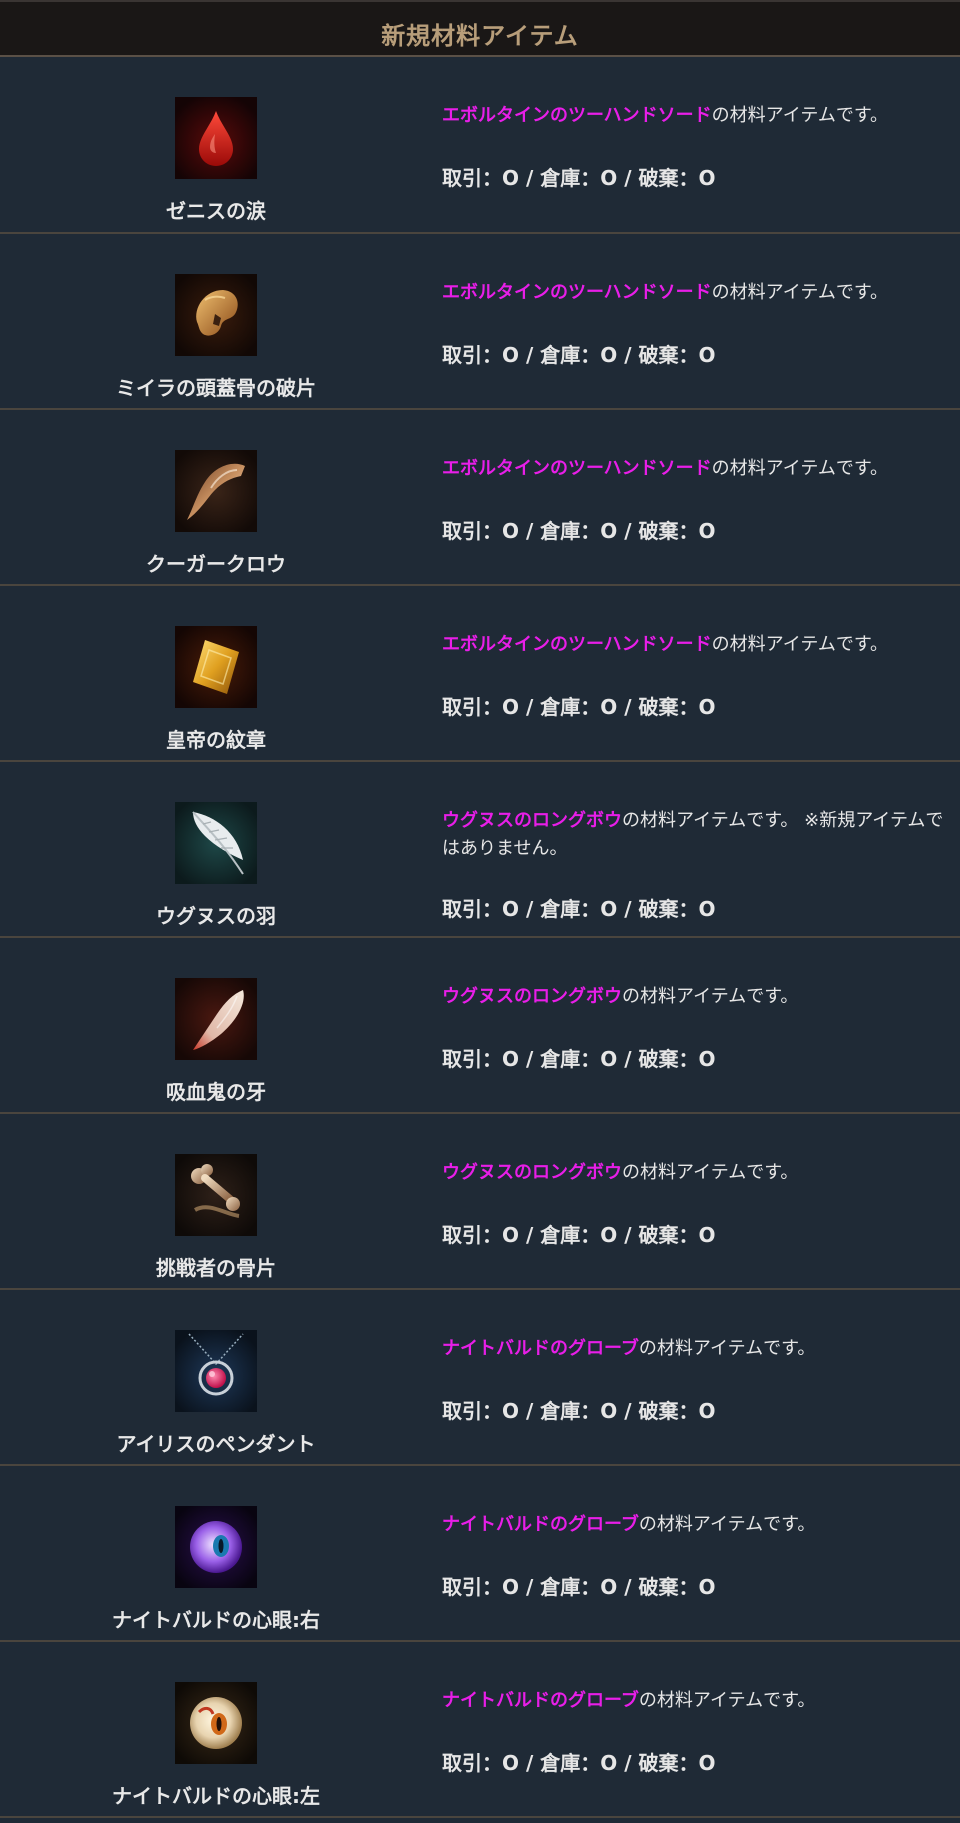  I want to click on section-title: 新規材料アイテム, so click(480, 36).